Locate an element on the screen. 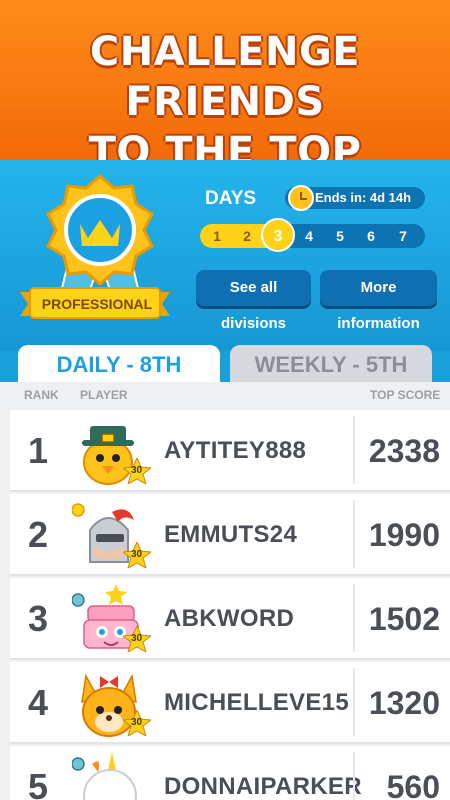  column-header-rank: RANK is located at coordinates (41, 395).